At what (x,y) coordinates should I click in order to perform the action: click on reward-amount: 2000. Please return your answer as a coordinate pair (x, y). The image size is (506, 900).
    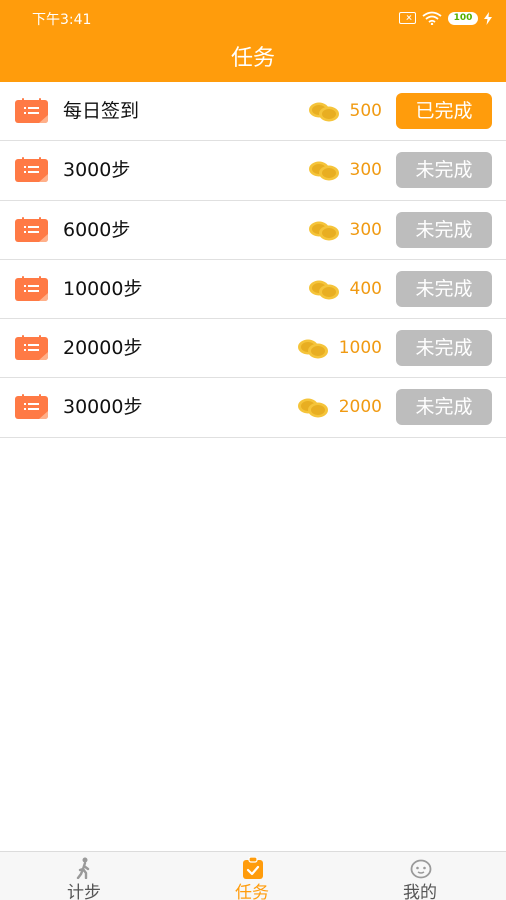
    Looking at the image, I should click on (360, 407).